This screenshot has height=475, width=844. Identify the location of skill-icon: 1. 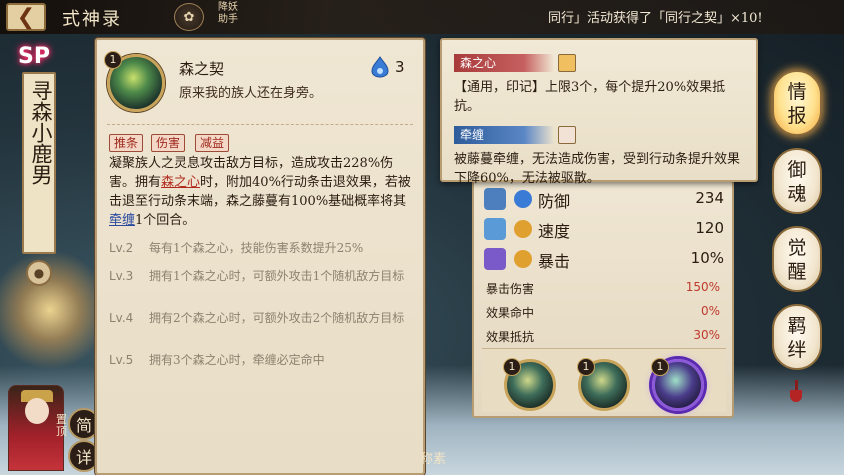
(134, 81).